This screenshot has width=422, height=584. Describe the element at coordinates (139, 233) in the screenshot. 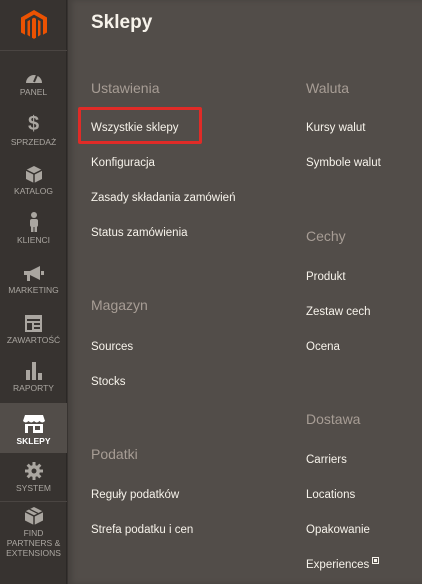

I see `menu-link-status-zamowienia: Status zamówienia` at that location.